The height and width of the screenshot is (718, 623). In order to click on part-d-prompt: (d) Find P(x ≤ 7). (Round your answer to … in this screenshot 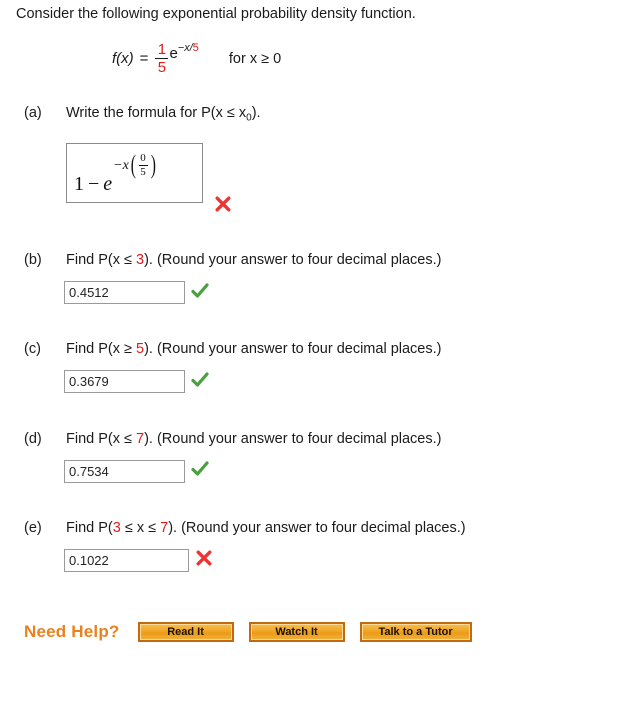, I will do `click(232, 439)`.